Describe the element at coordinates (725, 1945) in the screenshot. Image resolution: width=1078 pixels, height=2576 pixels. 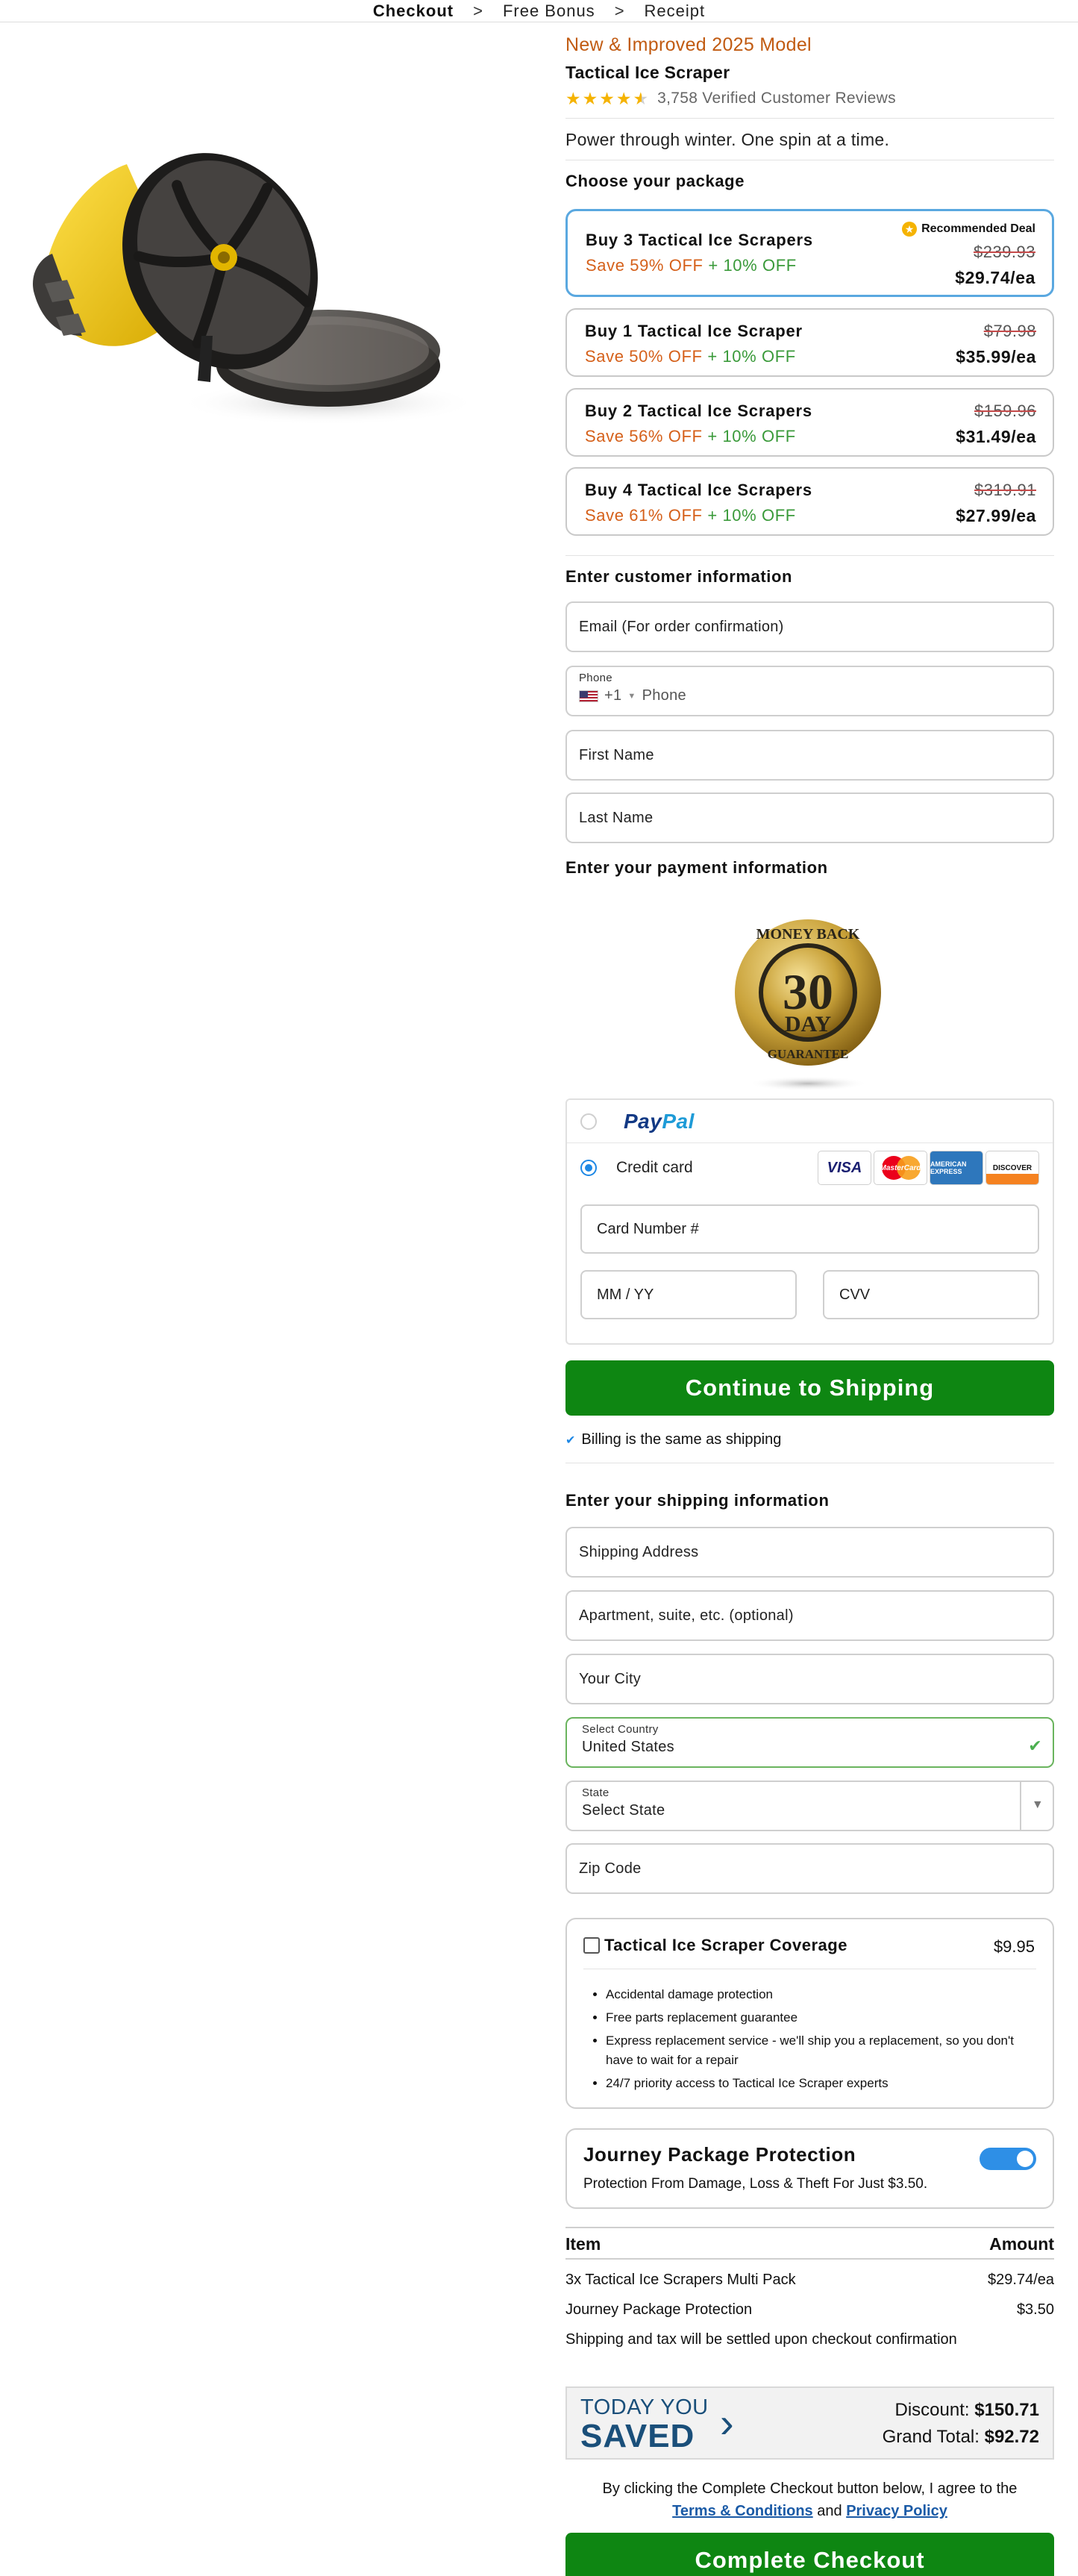
I see `coverage-title: Tactical Ice Scraper Coverage` at that location.